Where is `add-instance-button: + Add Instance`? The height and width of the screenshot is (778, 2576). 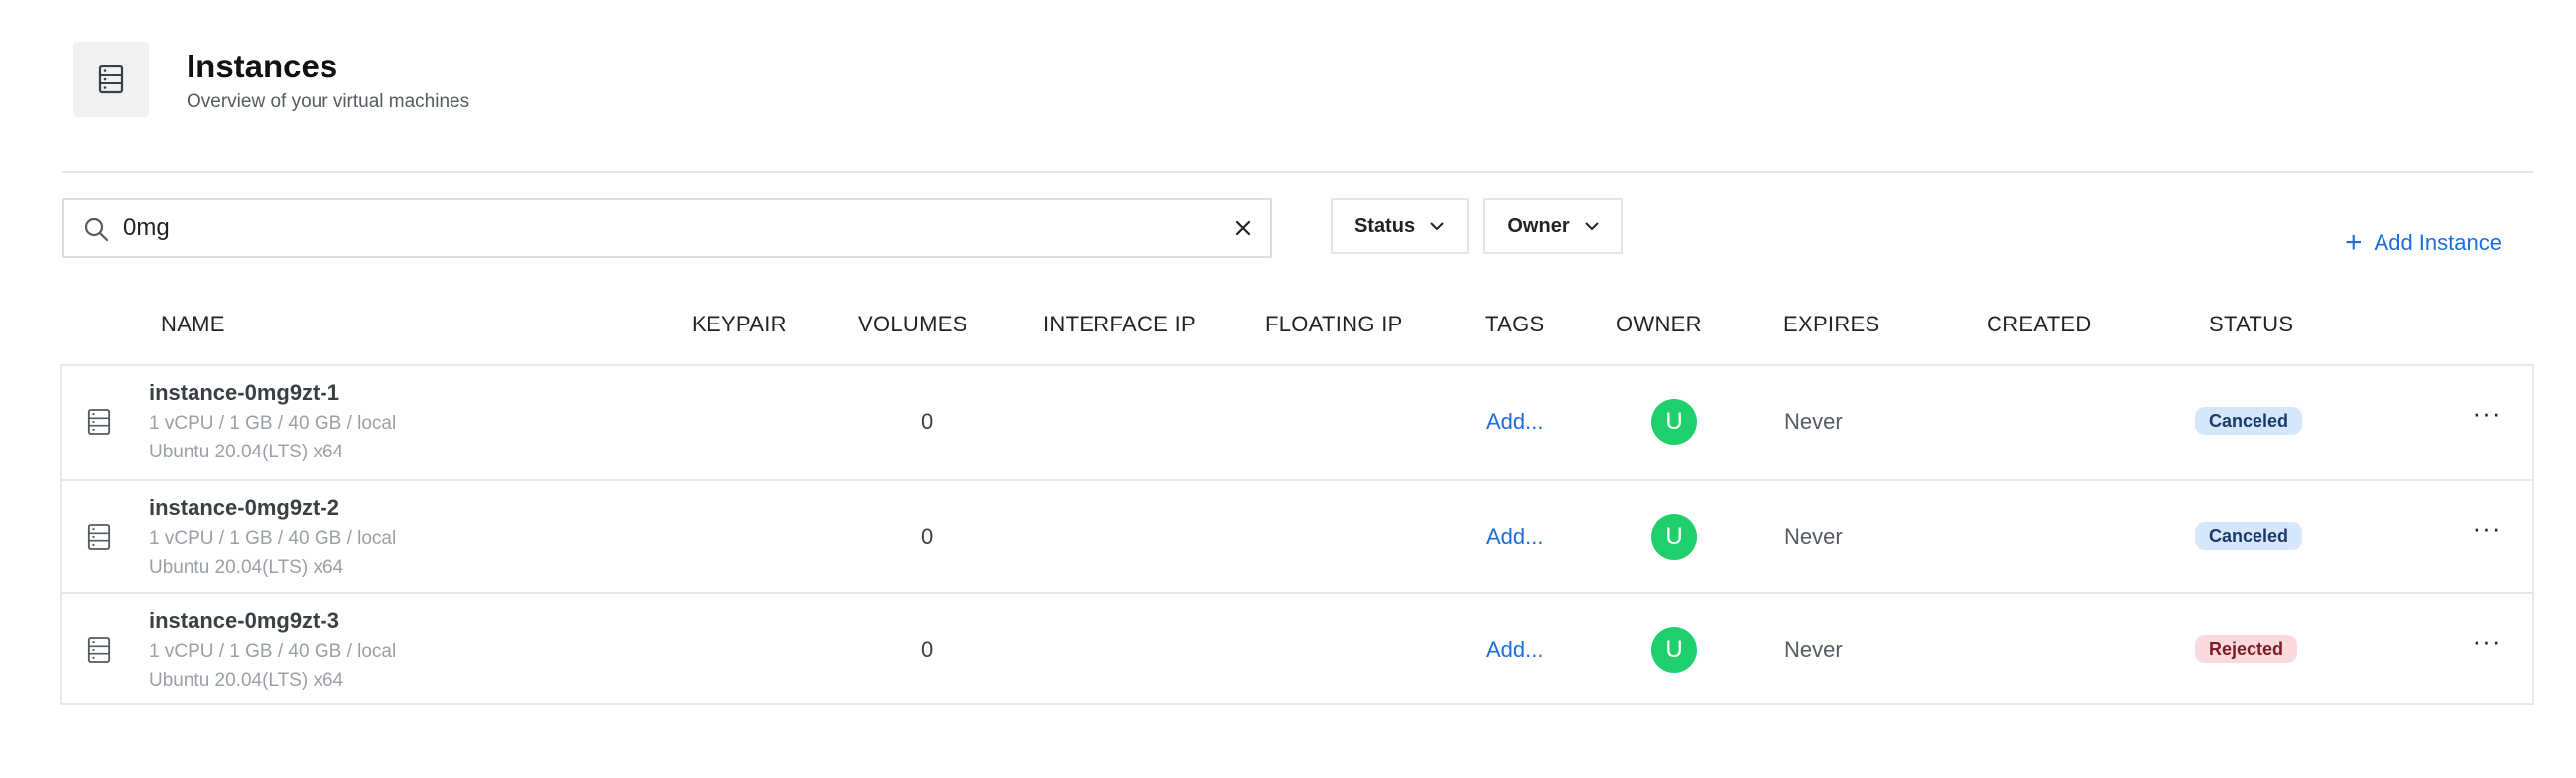 add-instance-button: + Add Instance is located at coordinates (2423, 243).